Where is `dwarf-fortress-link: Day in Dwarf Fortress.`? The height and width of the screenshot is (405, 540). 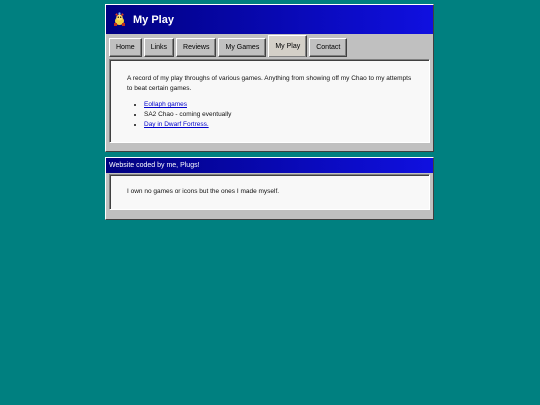 dwarf-fortress-link: Day in Dwarf Fortress. is located at coordinates (176, 124).